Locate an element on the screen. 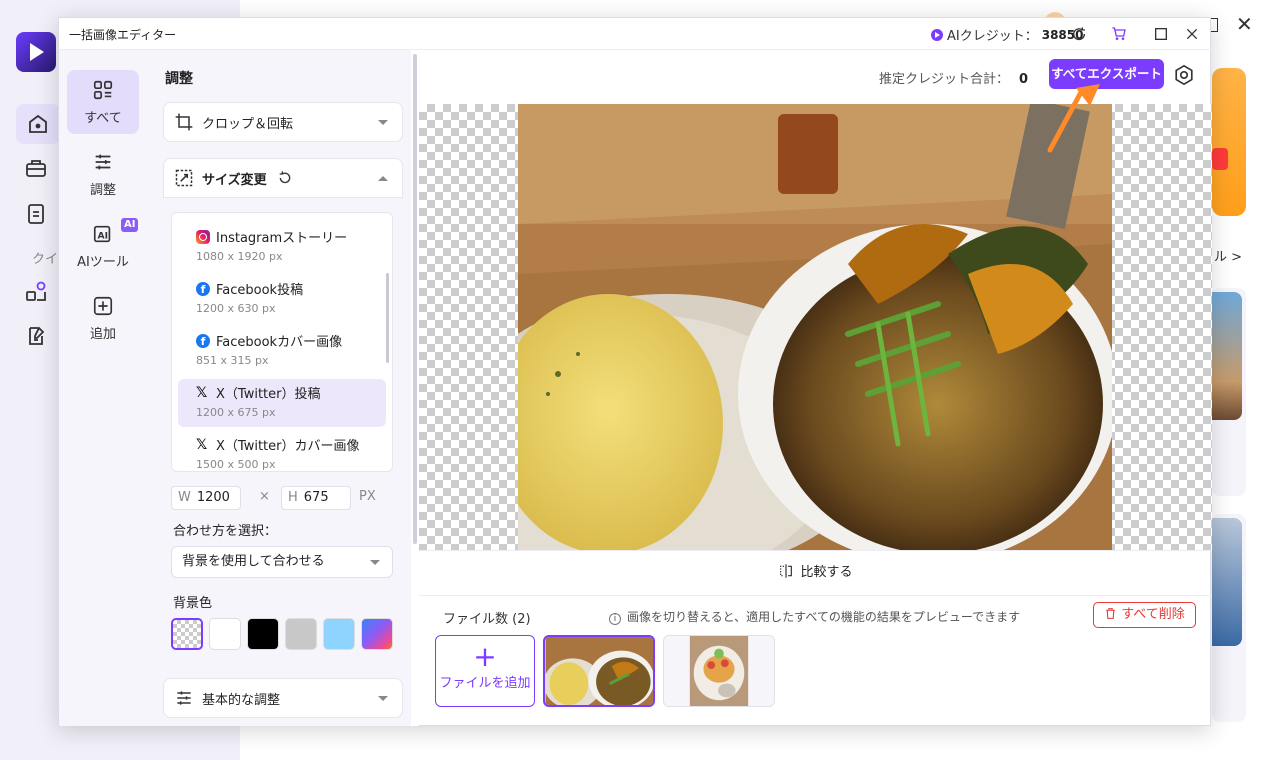 The image size is (1270, 760). gear-icon is located at coordinates (1184, 75).